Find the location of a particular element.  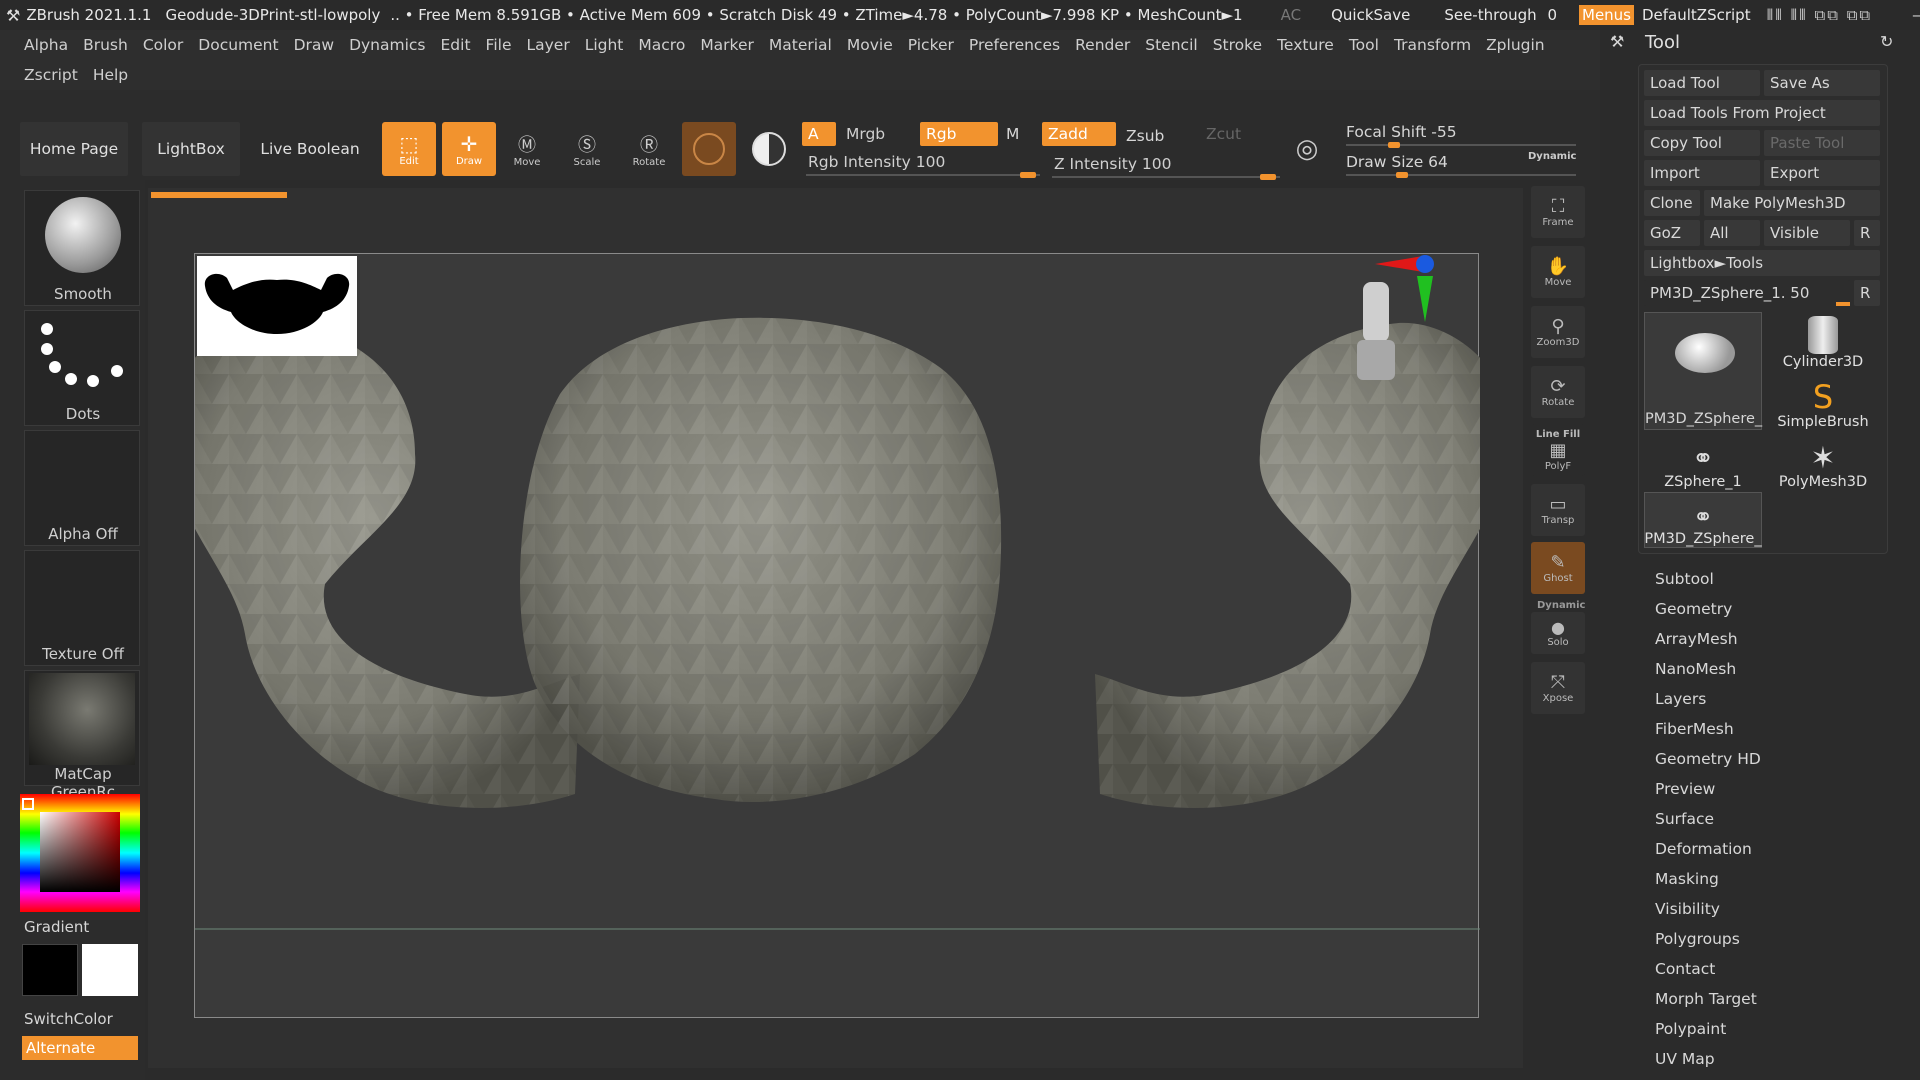

load-tools-from-project-button: Load Tools From Project is located at coordinates (1762, 113).